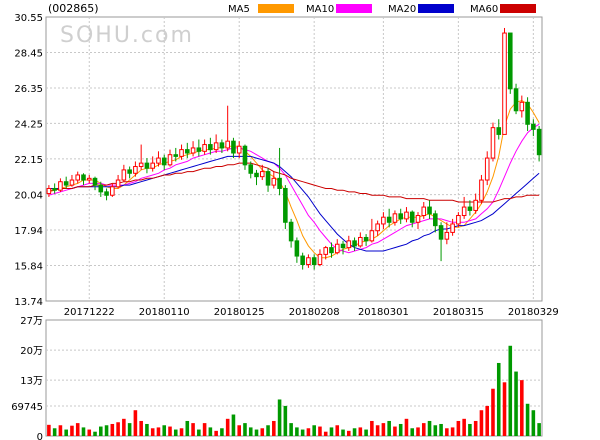 The width and height of the screenshot is (600, 440). What do you see at coordinates (28, 231) in the screenshot?
I see `price-y-tick-label: 17.94` at bounding box center [28, 231].